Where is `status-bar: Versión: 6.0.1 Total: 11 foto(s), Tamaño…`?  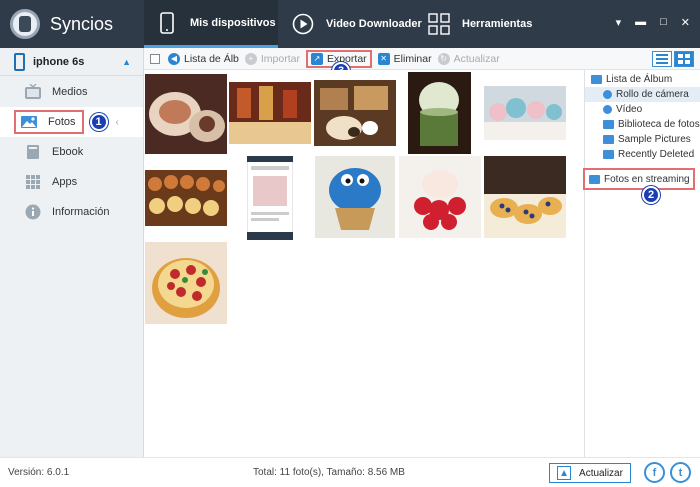 status-bar: Versión: 6.0.1 Total: 11 foto(s), Tamaño… is located at coordinates (350, 472).